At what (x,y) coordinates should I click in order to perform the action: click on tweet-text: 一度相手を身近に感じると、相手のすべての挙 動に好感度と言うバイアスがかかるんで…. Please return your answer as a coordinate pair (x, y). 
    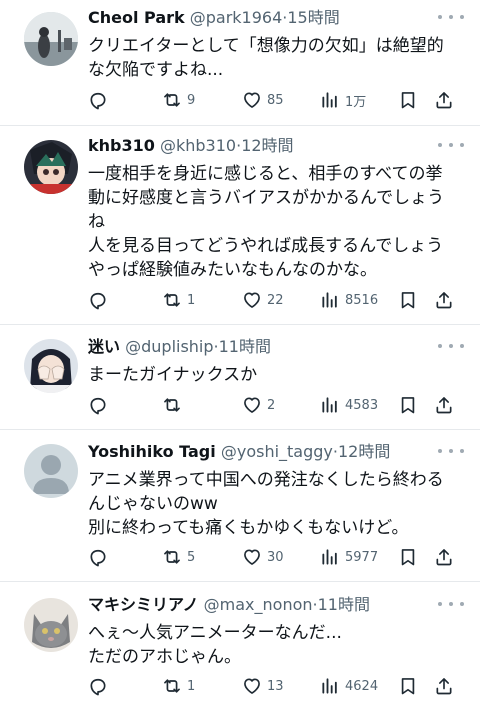
    Looking at the image, I should click on (266, 222).